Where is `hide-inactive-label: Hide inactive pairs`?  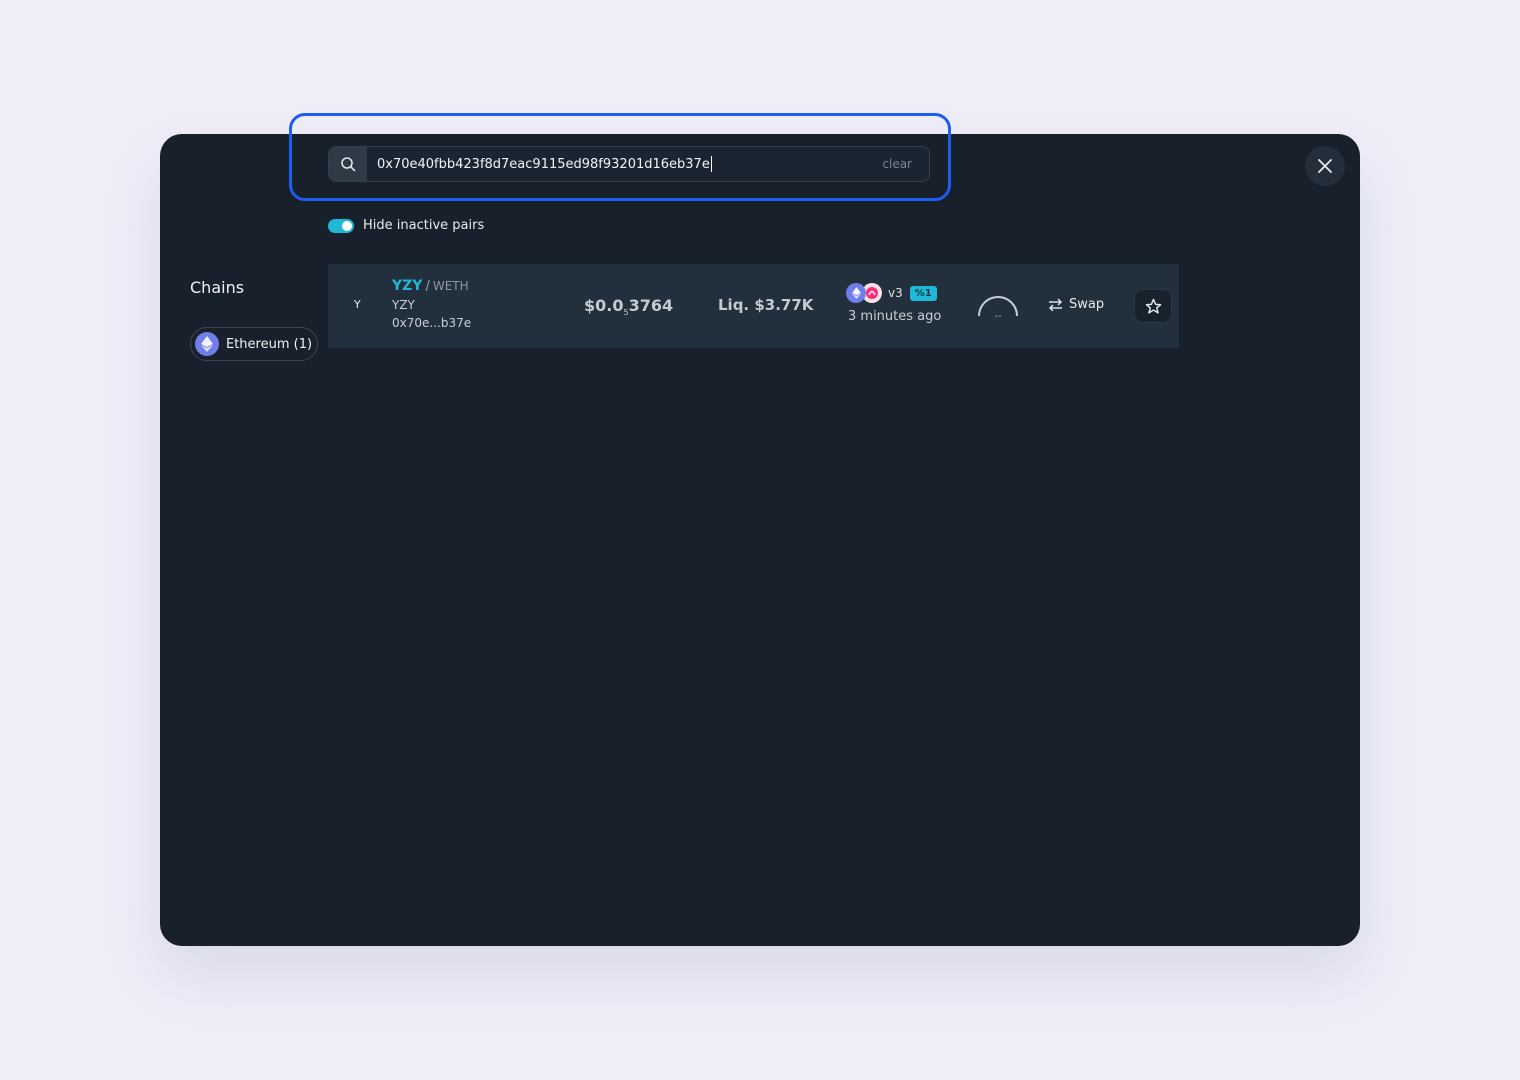
hide-inactive-label: Hide inactive pairs is located at coordinates (424, 225).